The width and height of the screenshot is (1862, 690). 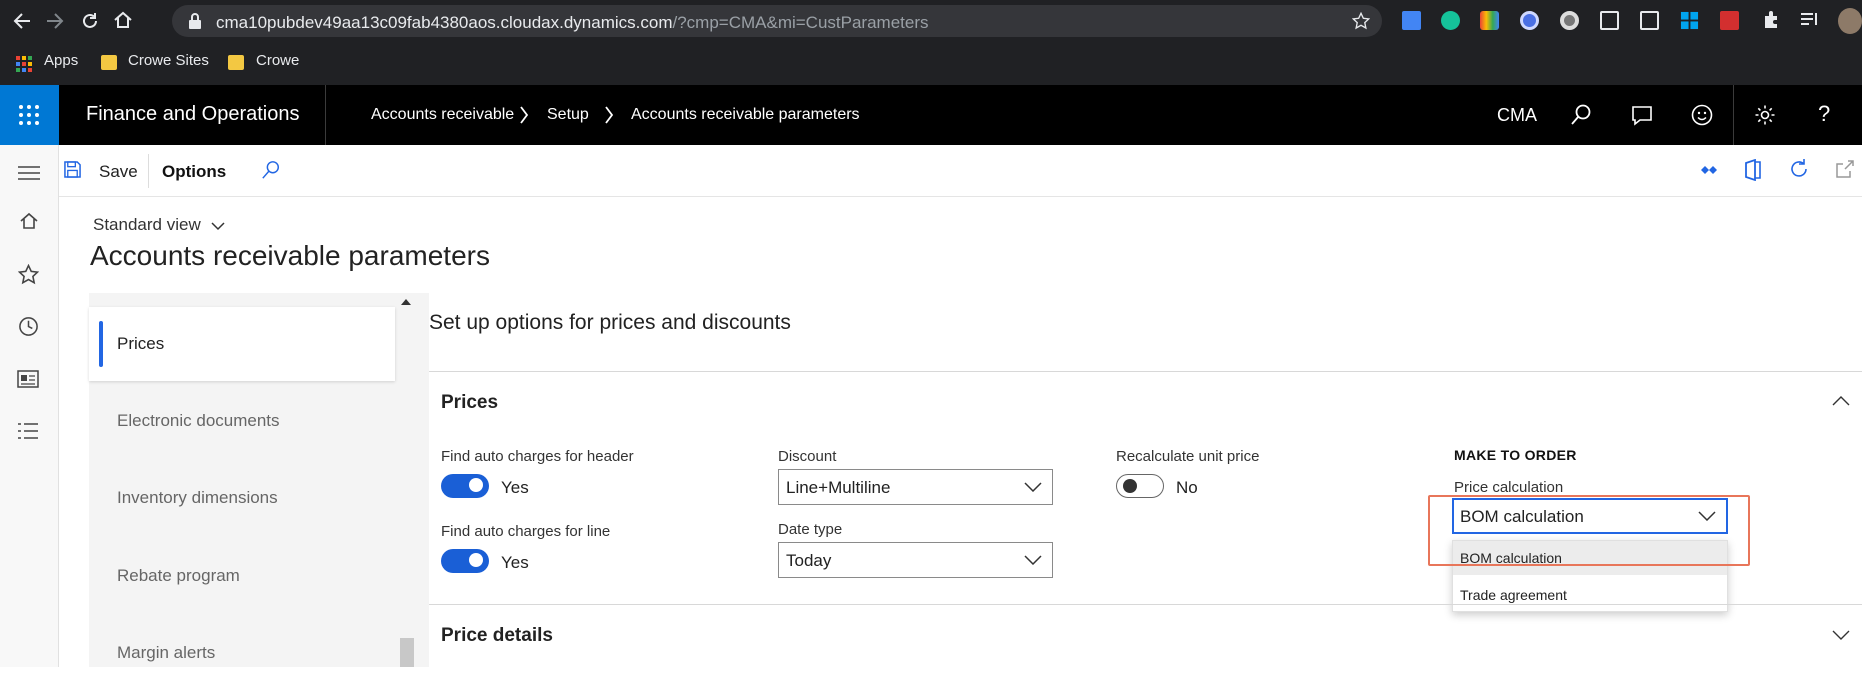 What do you see at coordinates (960, 171) in the screenshot?
I see `action-pane: Save Options` at bounding box center [960, 171].